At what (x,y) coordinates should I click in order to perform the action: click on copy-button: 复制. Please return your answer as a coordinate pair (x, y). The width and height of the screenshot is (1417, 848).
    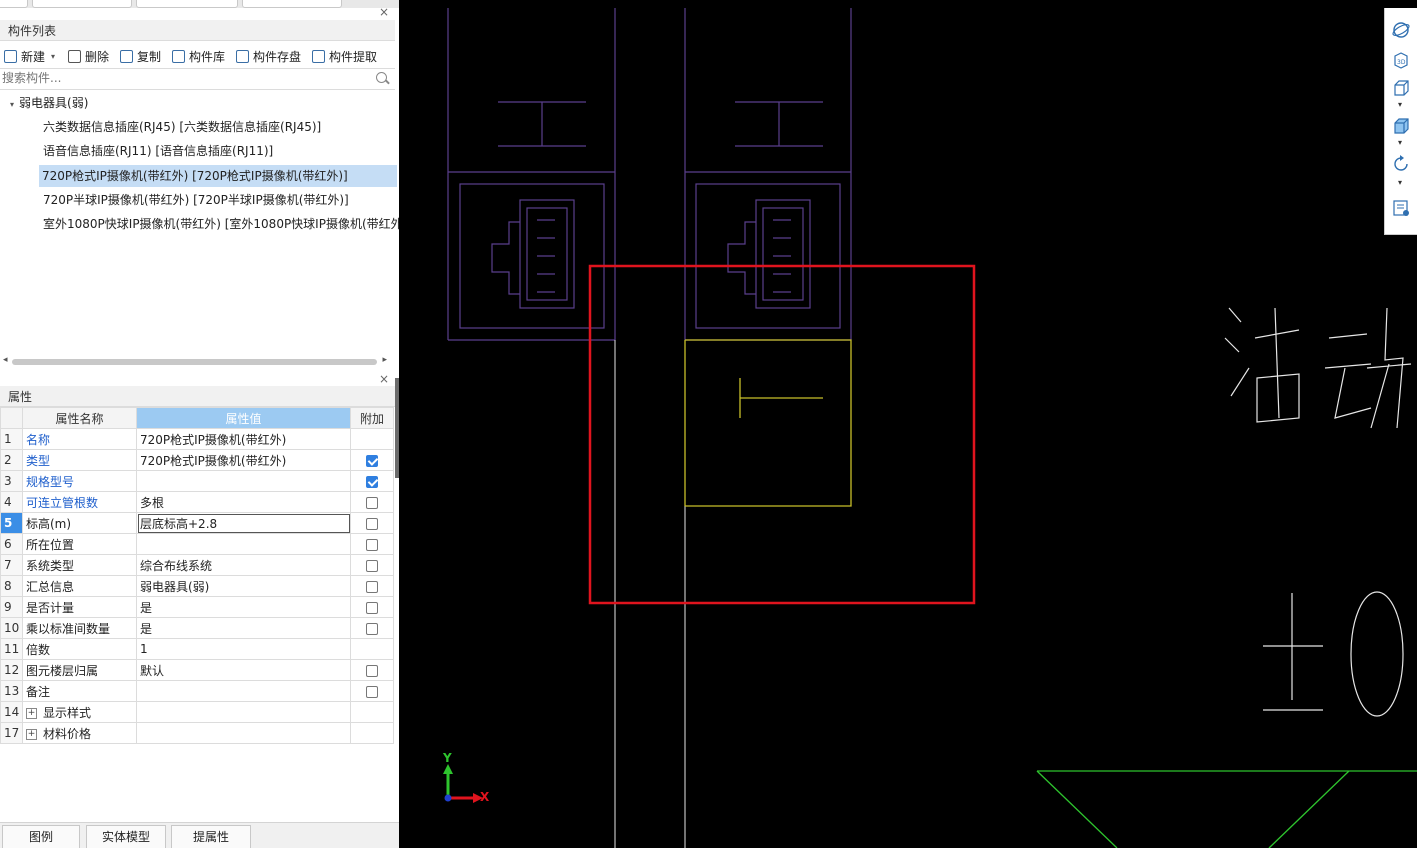
    Looking at the image, I should click on (140, 56).